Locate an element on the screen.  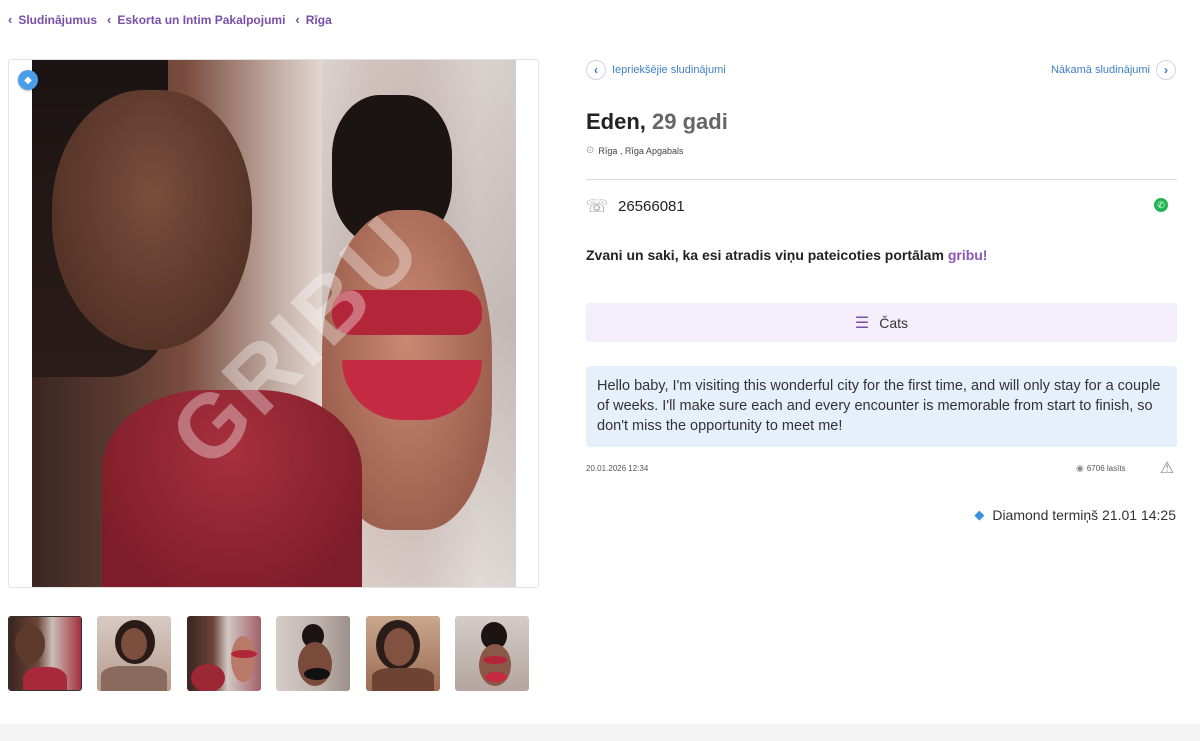
breadcrumb-item-eskorta: ‹ Eskorta un Intim Pakalpojumi is located at coordinates (196, 19).